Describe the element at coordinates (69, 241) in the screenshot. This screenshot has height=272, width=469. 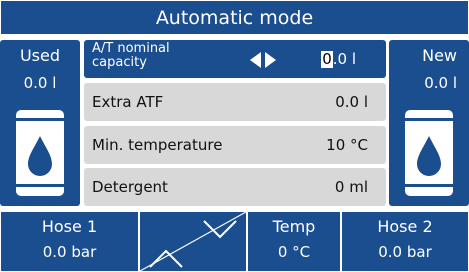
I see `hose1-panel: Hose 1 0.0 bar` at that location.